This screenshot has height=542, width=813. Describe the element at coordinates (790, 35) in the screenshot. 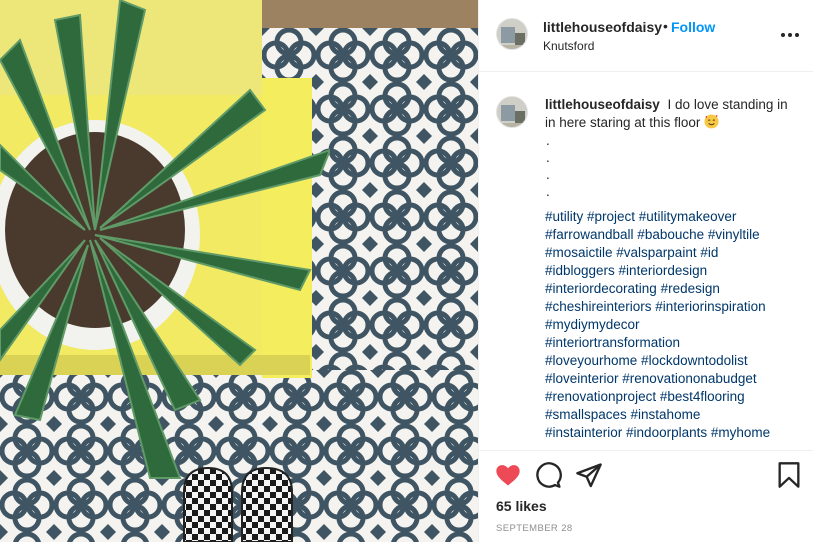

I see `more-options-icon` at that location.